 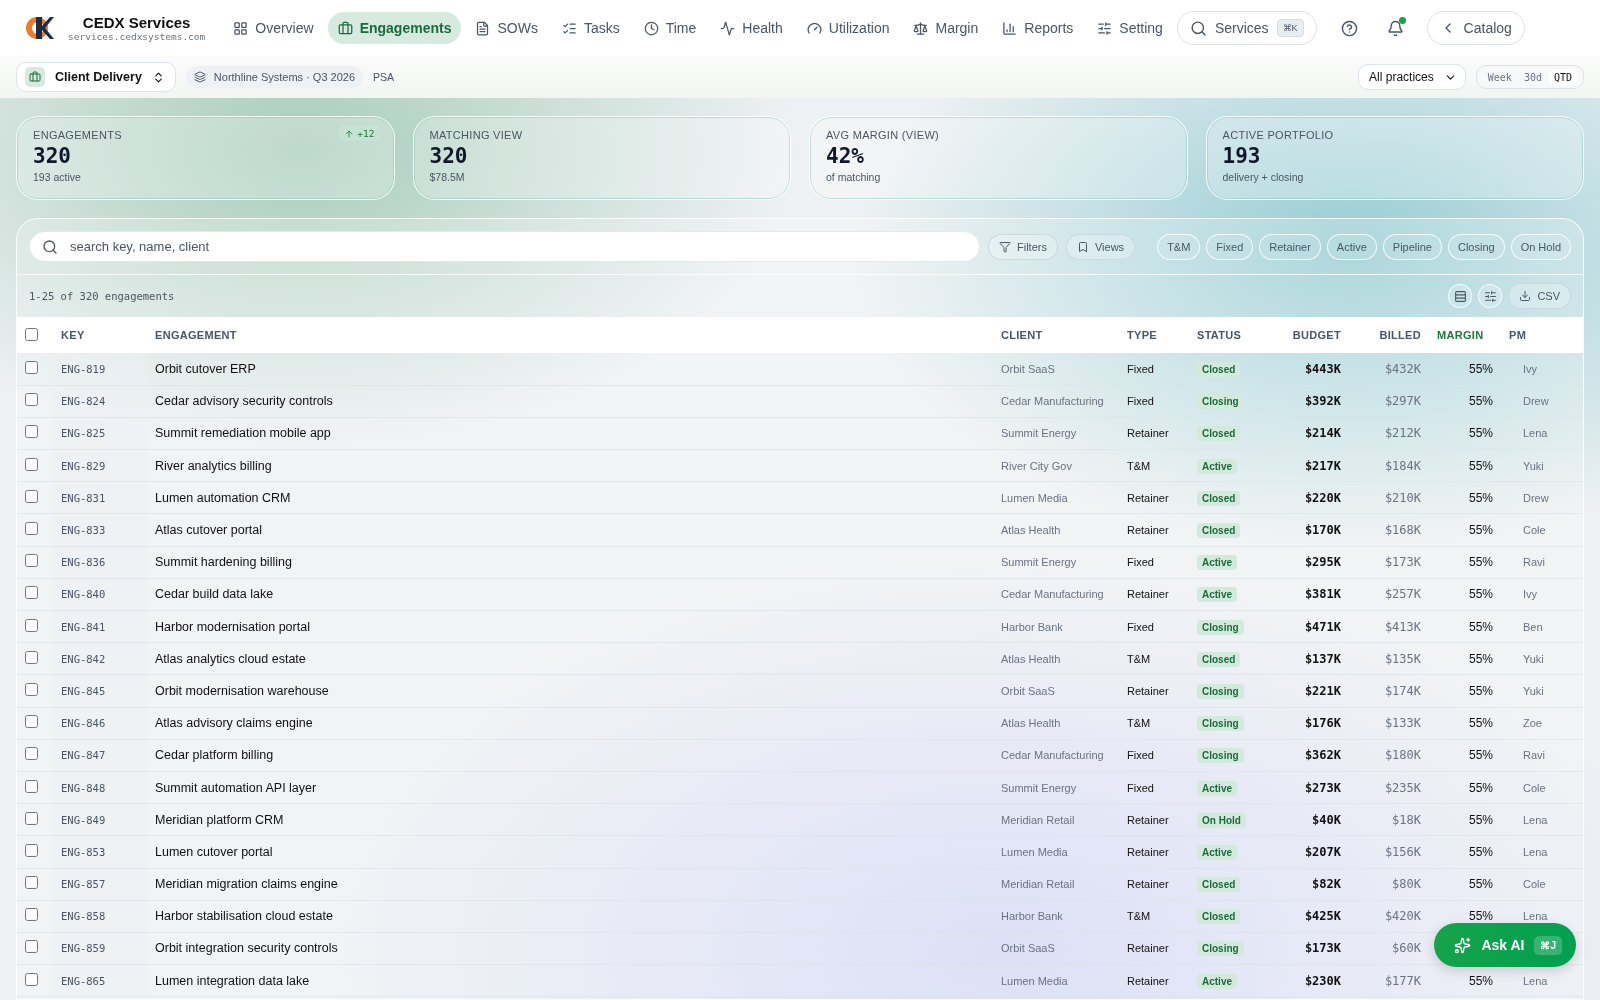 What do you see at coordinates (1532, 77) in the screenshot?
I see `range-option: 30d` at bounding box center [1532, 77].